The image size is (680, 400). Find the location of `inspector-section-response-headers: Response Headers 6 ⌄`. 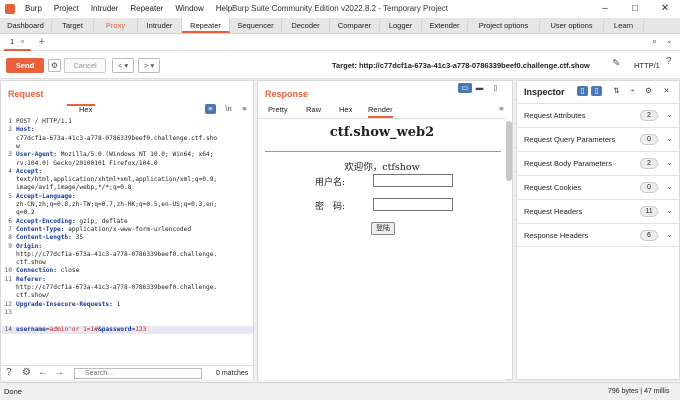

inspector-section-response-headers: Response Headers 6 ⌄ is located at coordinates (599, 235).